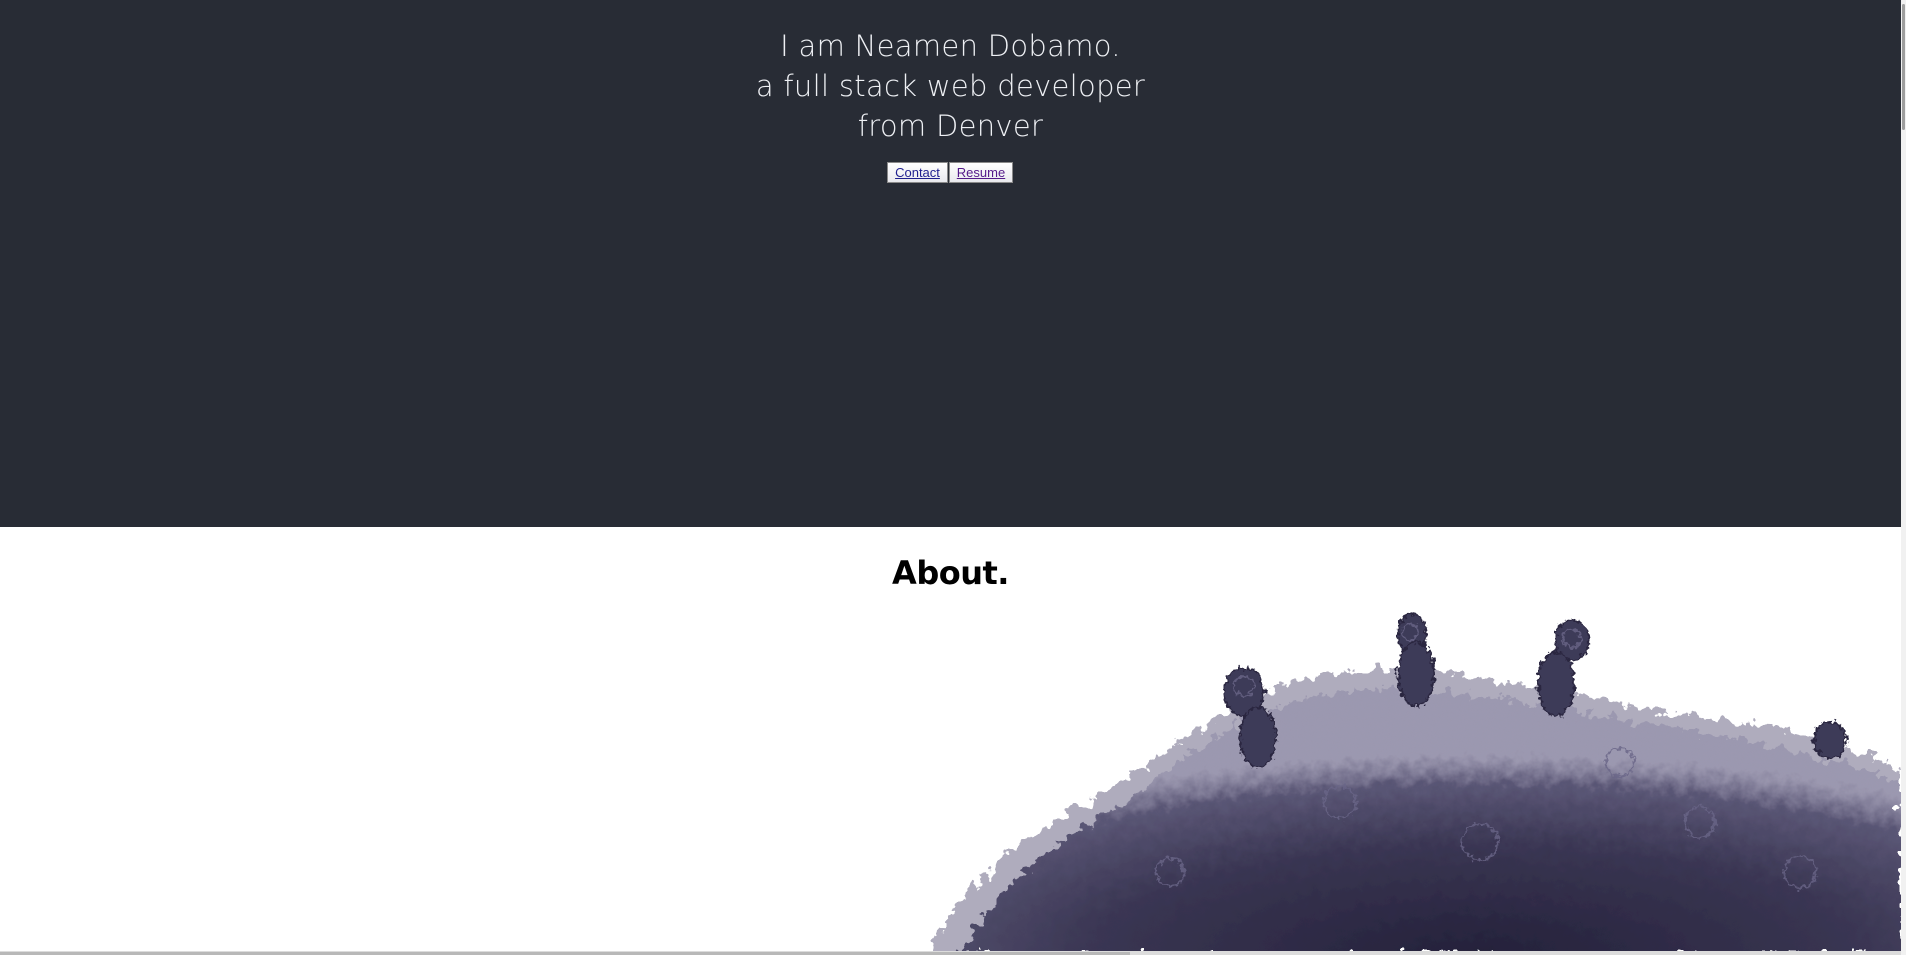 This screenshot has width=1906, height=955. I want to click on resume-button: Resume, so click(981, 172).